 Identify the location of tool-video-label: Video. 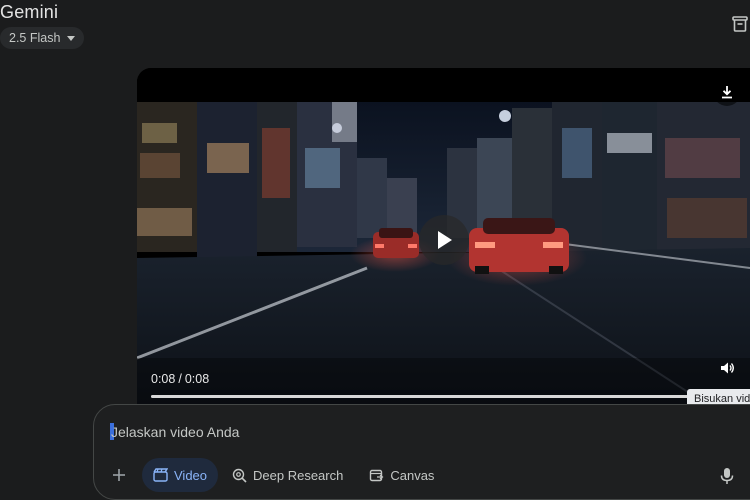
(191, 475).